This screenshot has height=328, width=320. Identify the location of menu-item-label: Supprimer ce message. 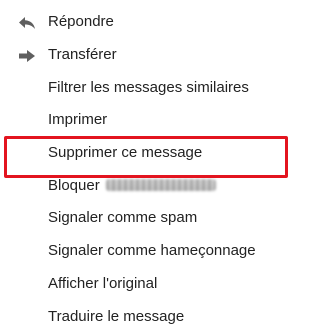
(125, 152).